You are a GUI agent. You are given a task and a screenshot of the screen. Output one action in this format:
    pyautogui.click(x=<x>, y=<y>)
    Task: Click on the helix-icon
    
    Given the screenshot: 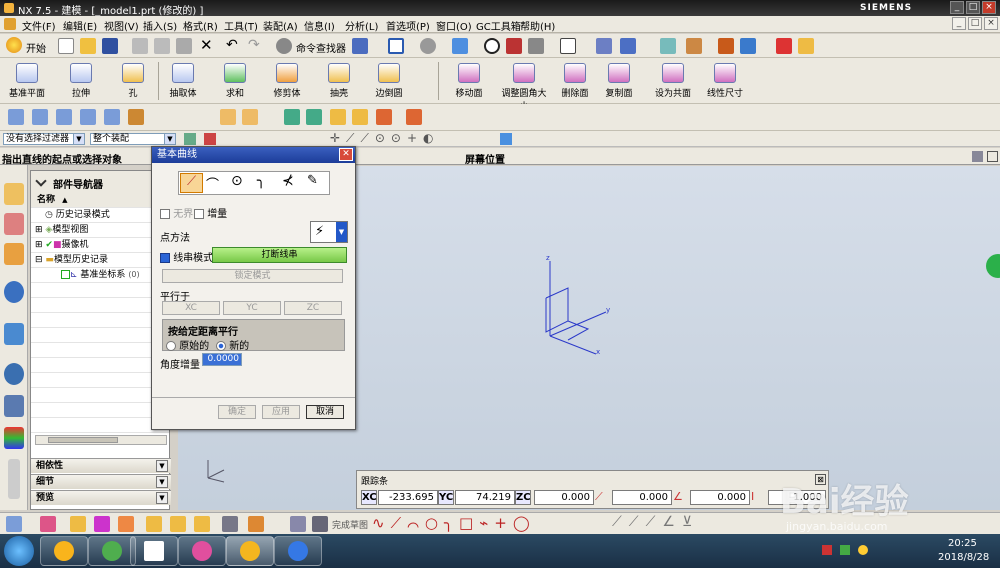 What is the action you would take?
    pyautogui.click(x=88, y=117)
    